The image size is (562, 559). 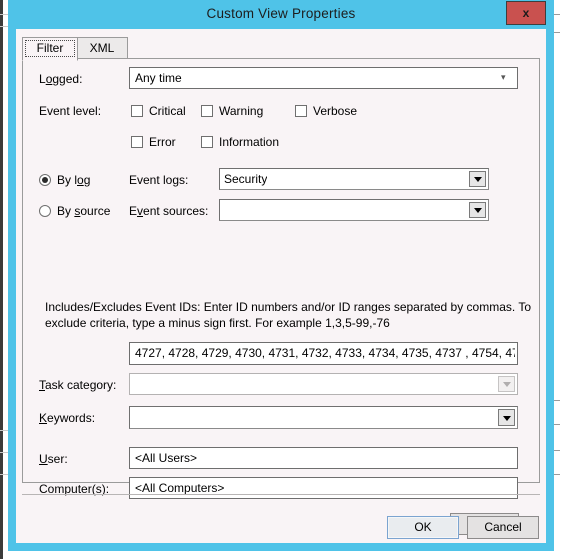 I want to click on checkbox-information-label: Information, so click(x=249, y=142).